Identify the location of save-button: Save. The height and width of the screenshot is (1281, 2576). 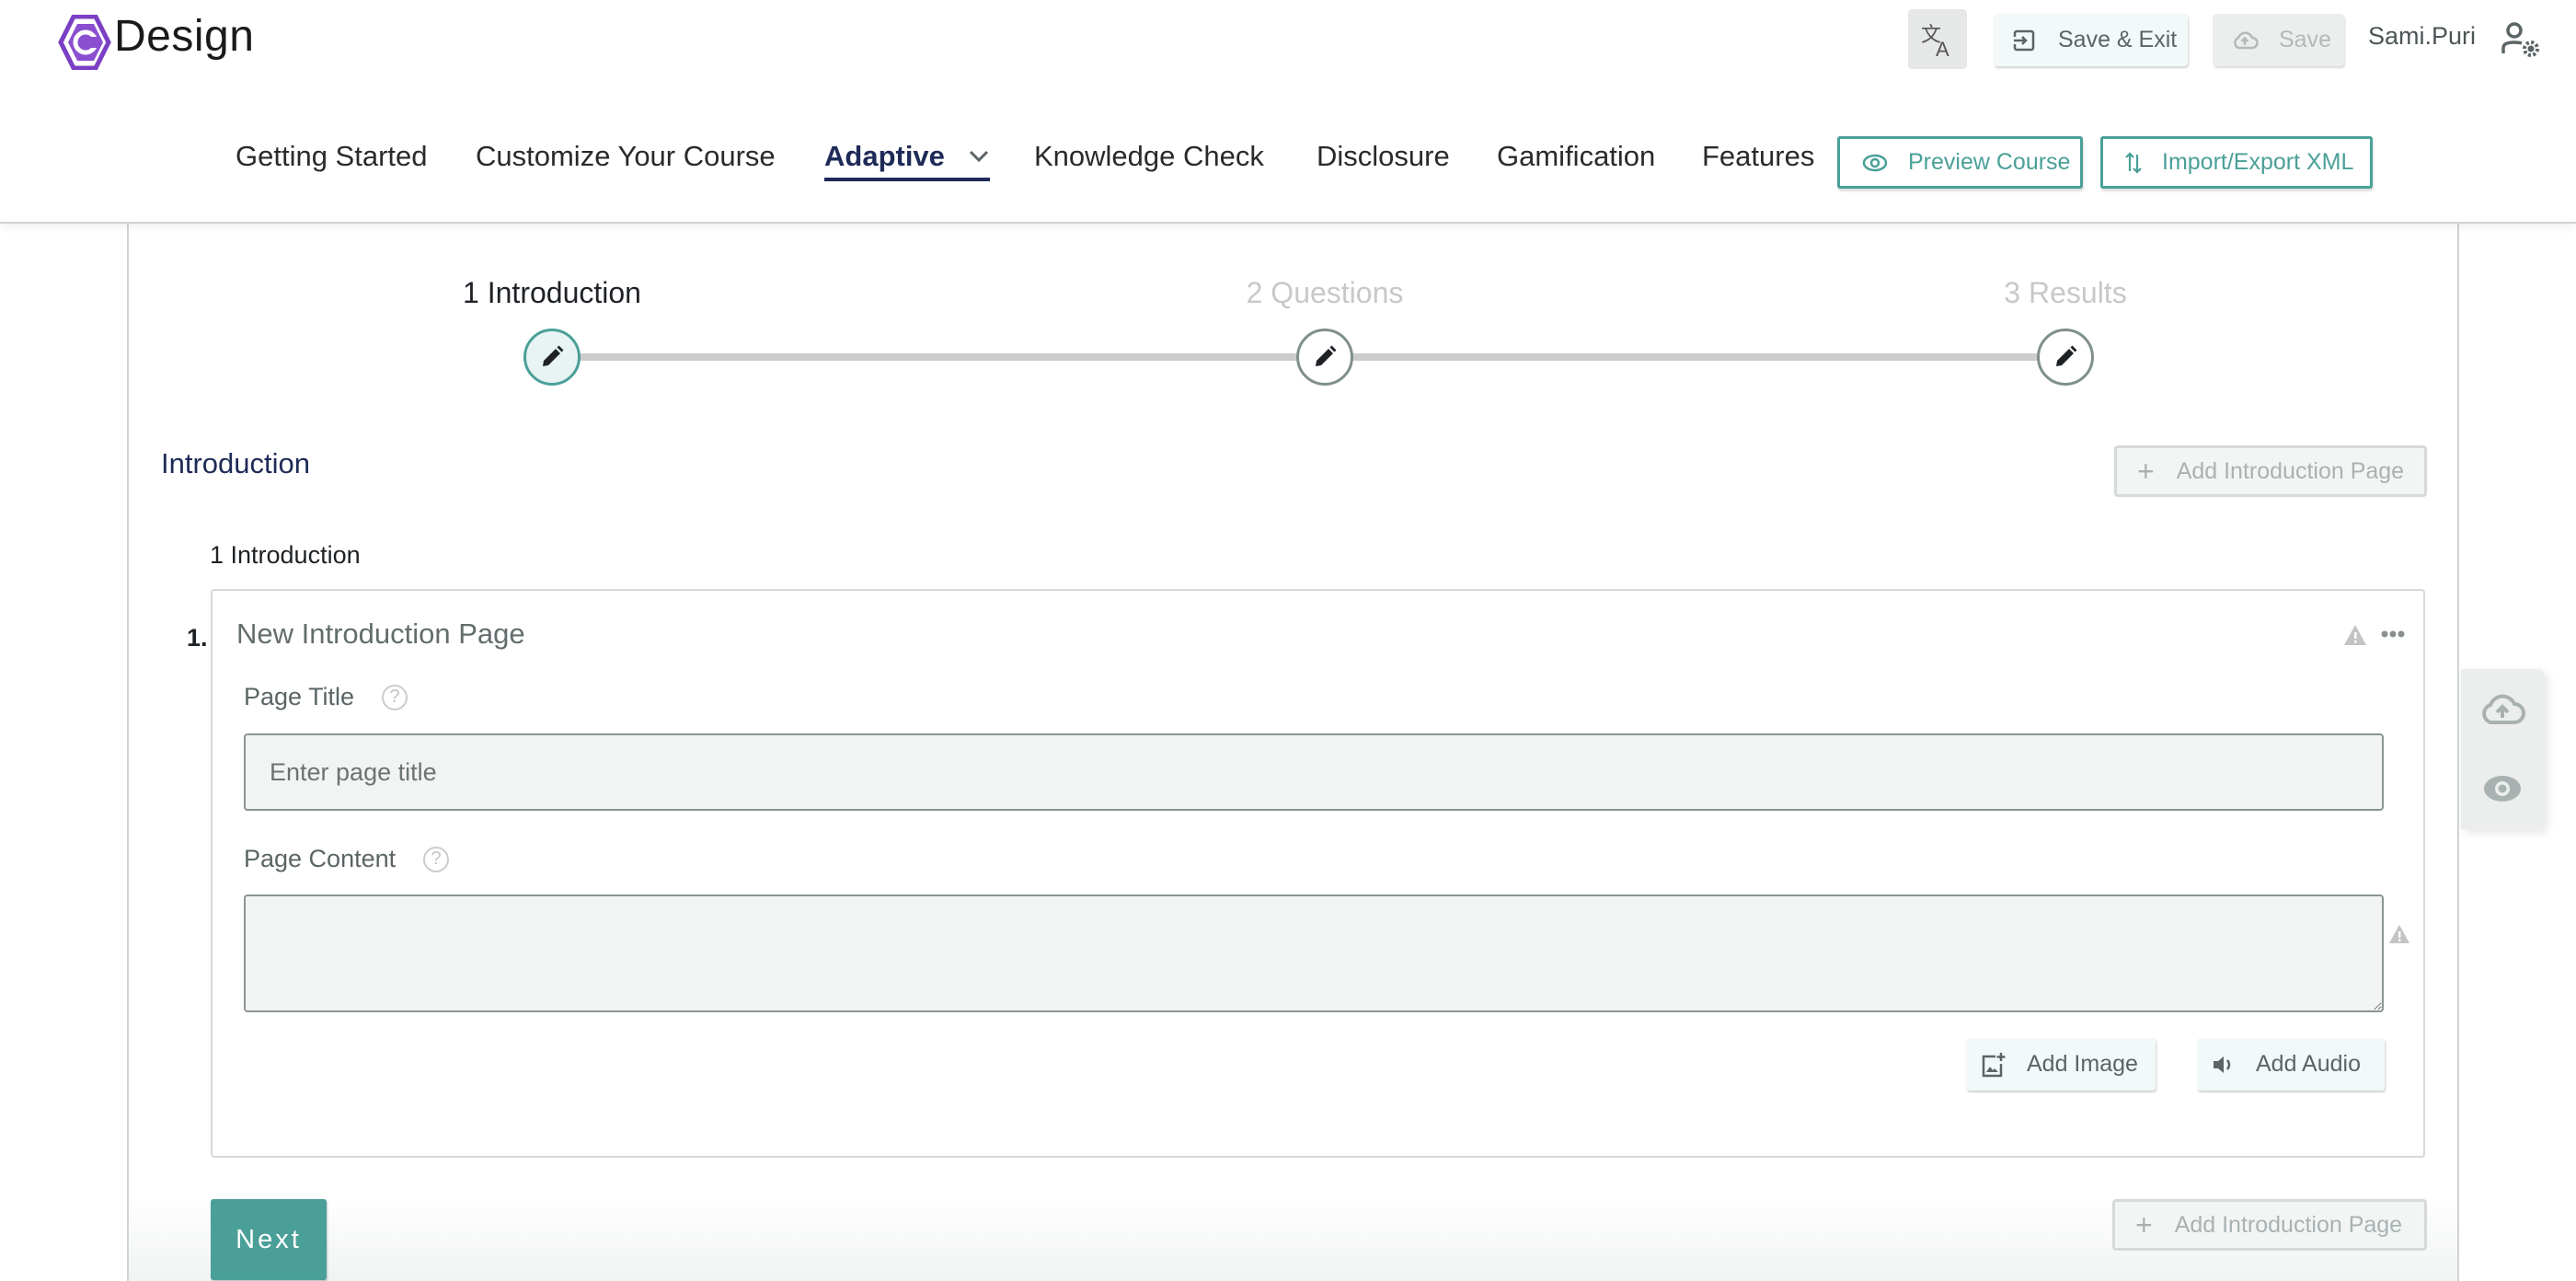
(2278, 40).